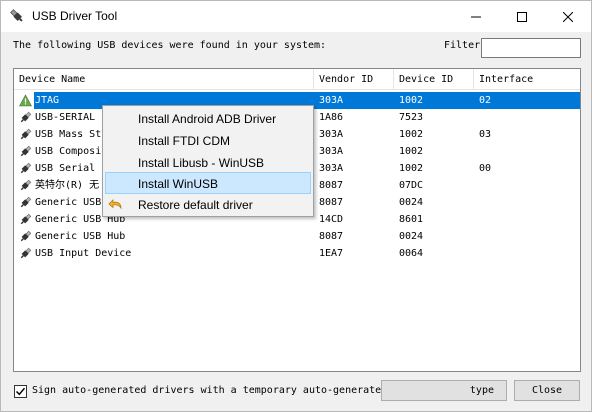 This screenshot has height=412, width=592. What do you see at coordinates (485, 168) in the screenshot?
I see `interface-cell: 00` at bounding box center [485, 168].